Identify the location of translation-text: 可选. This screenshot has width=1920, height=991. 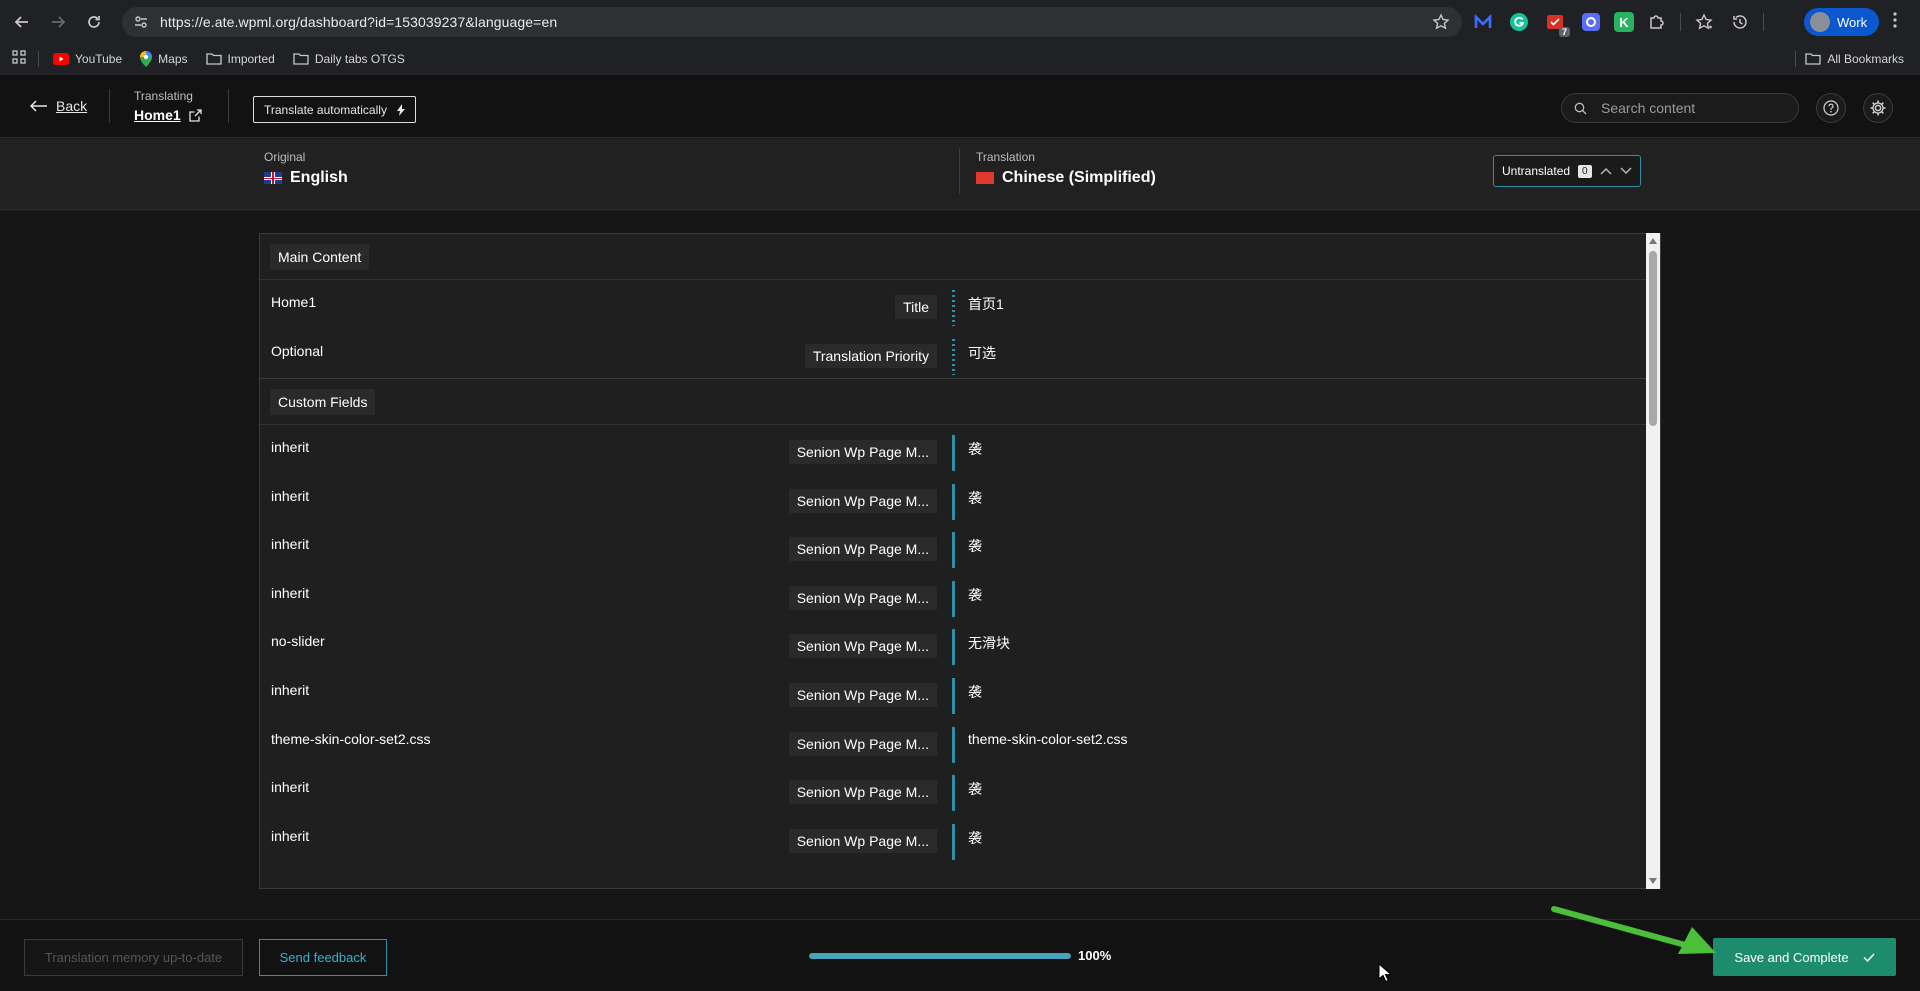
(982, 353).